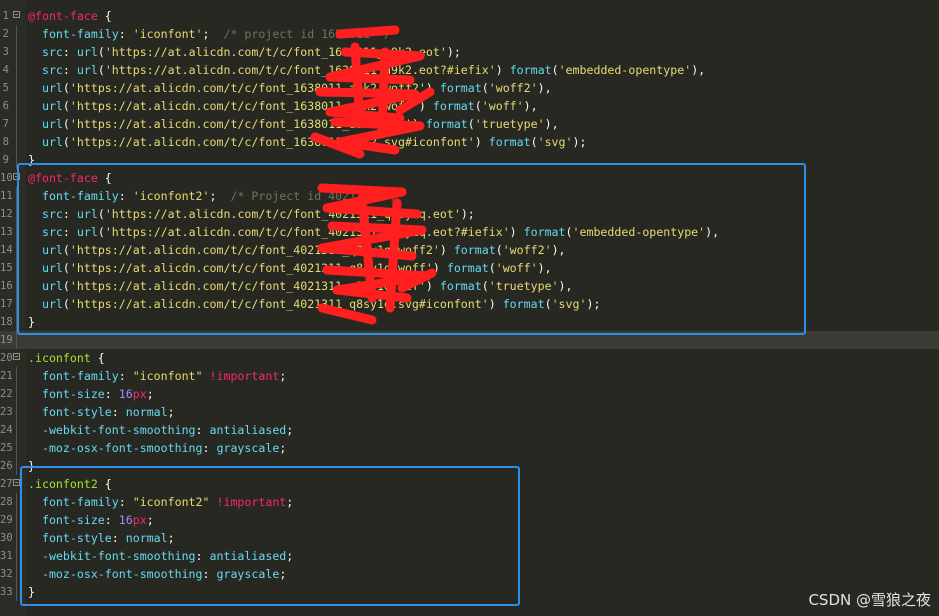  Describe the element at coordinates (6, 448) in the screenshot. I see `line-number: 25` at that location.